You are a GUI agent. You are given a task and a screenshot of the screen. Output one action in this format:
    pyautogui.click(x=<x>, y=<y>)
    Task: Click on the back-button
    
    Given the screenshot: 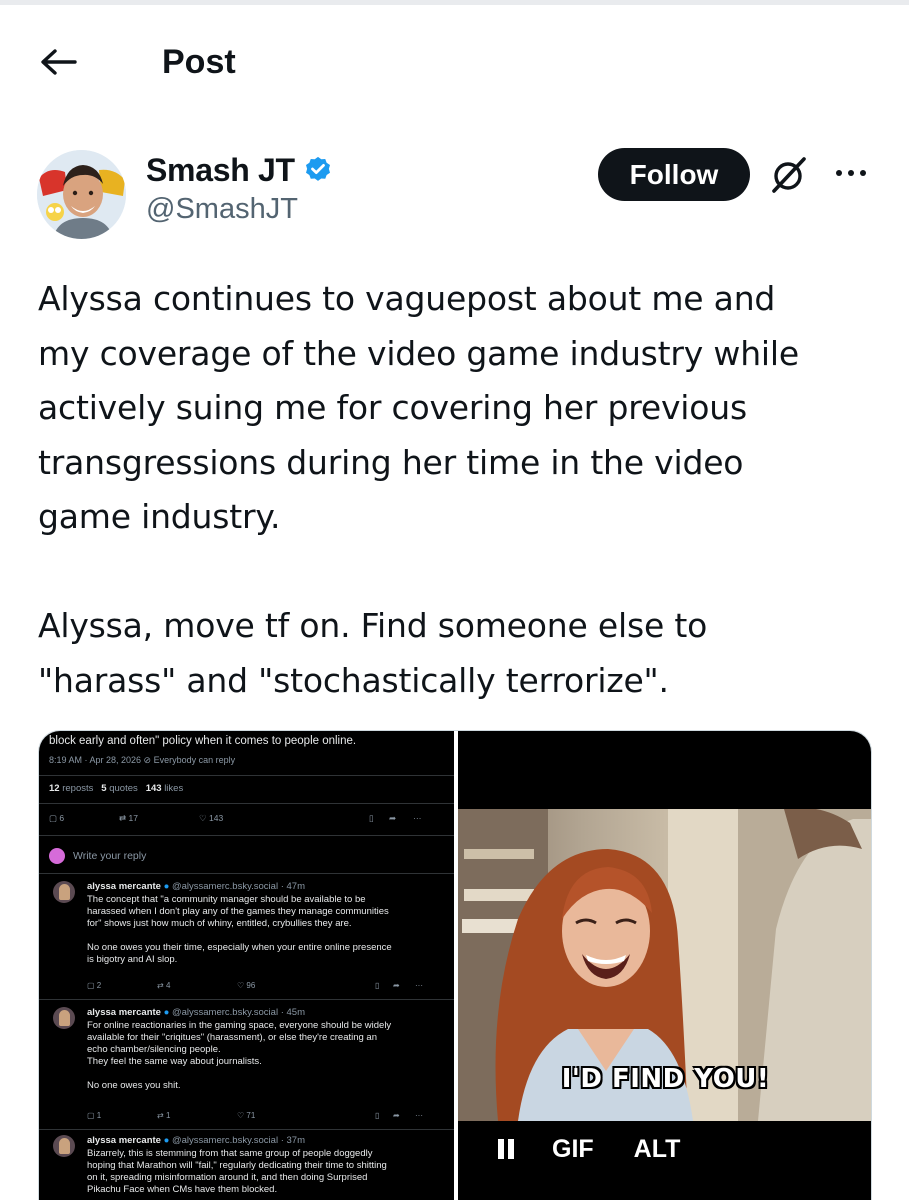 What is the action you would take?
    pyautogui.click(x=58, y=62)
    